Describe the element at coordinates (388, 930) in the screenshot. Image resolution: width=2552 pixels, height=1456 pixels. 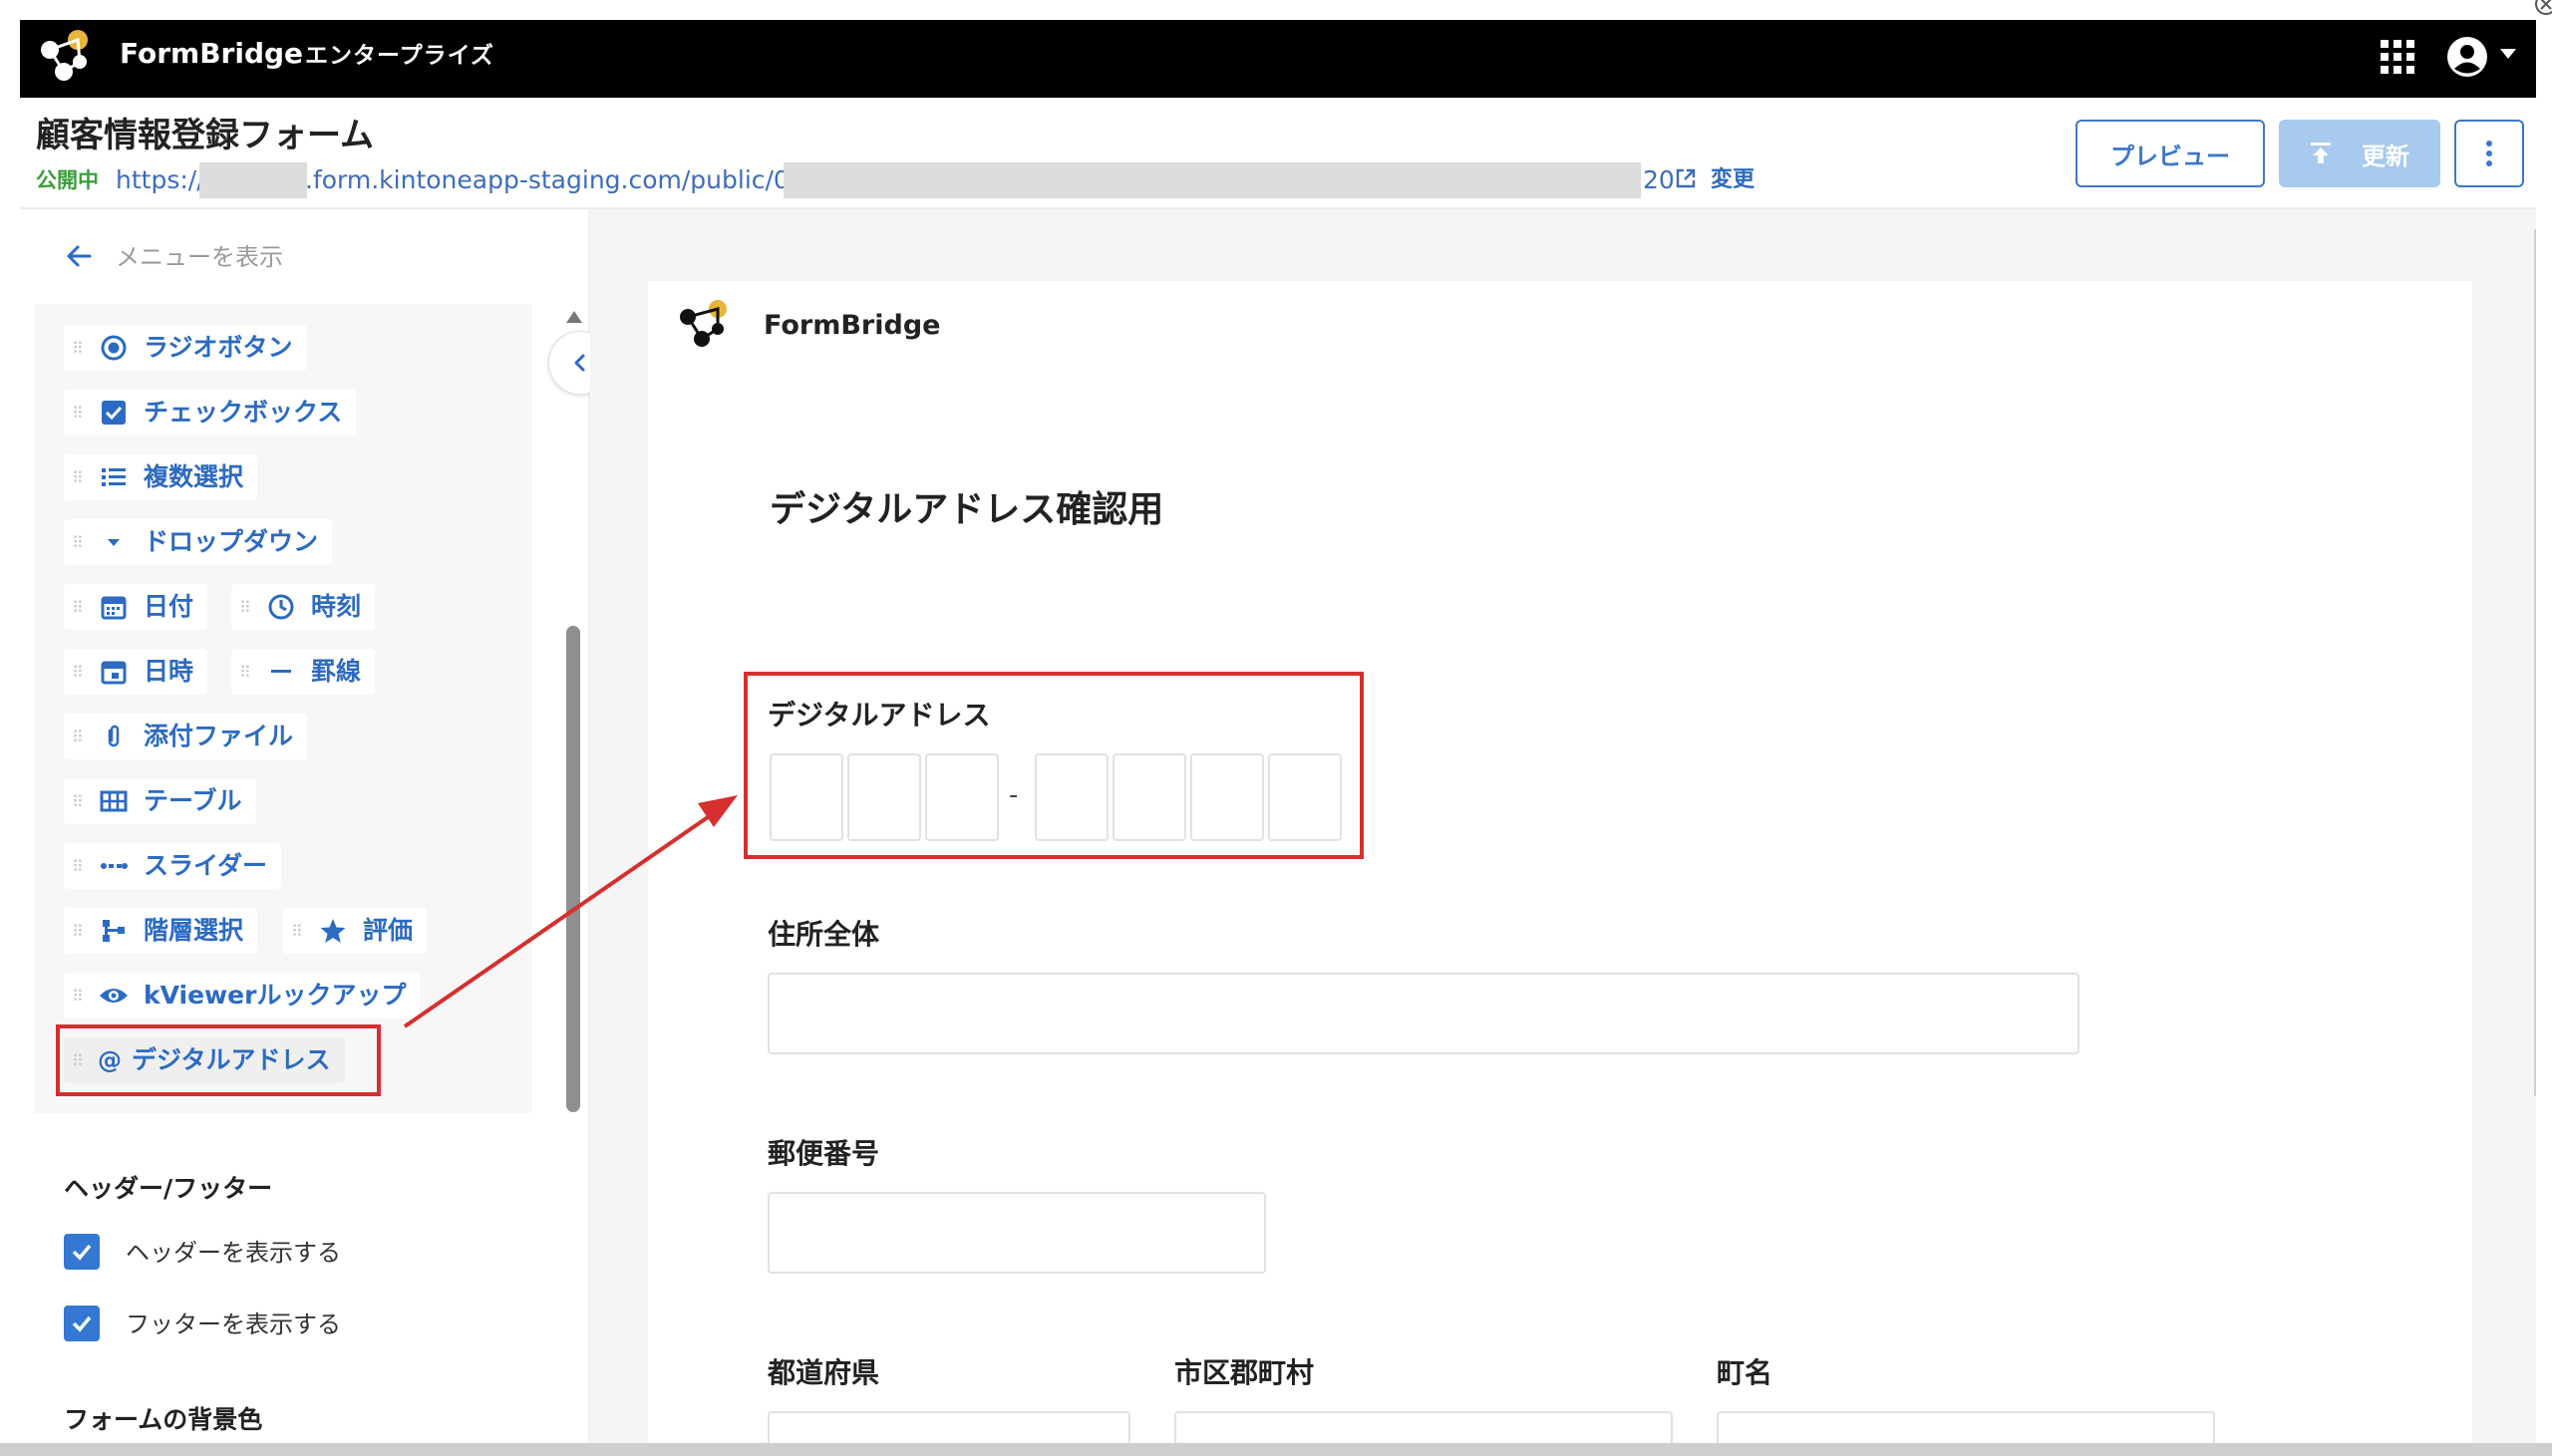
I see `field-chip-label: 評価` at that location.